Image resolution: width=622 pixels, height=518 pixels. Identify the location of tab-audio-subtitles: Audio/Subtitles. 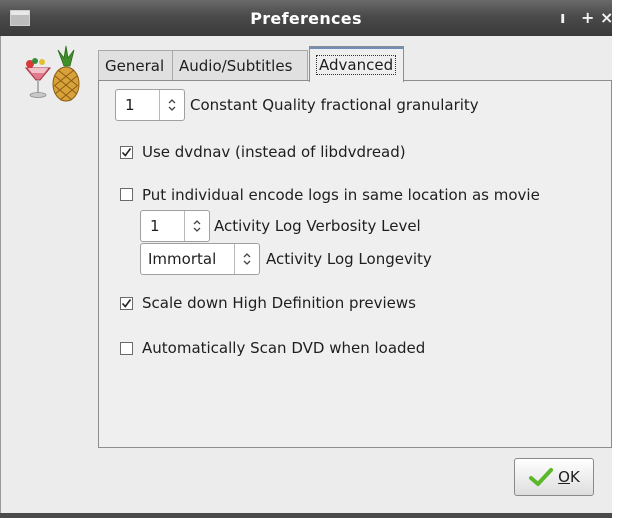
(240, 65).